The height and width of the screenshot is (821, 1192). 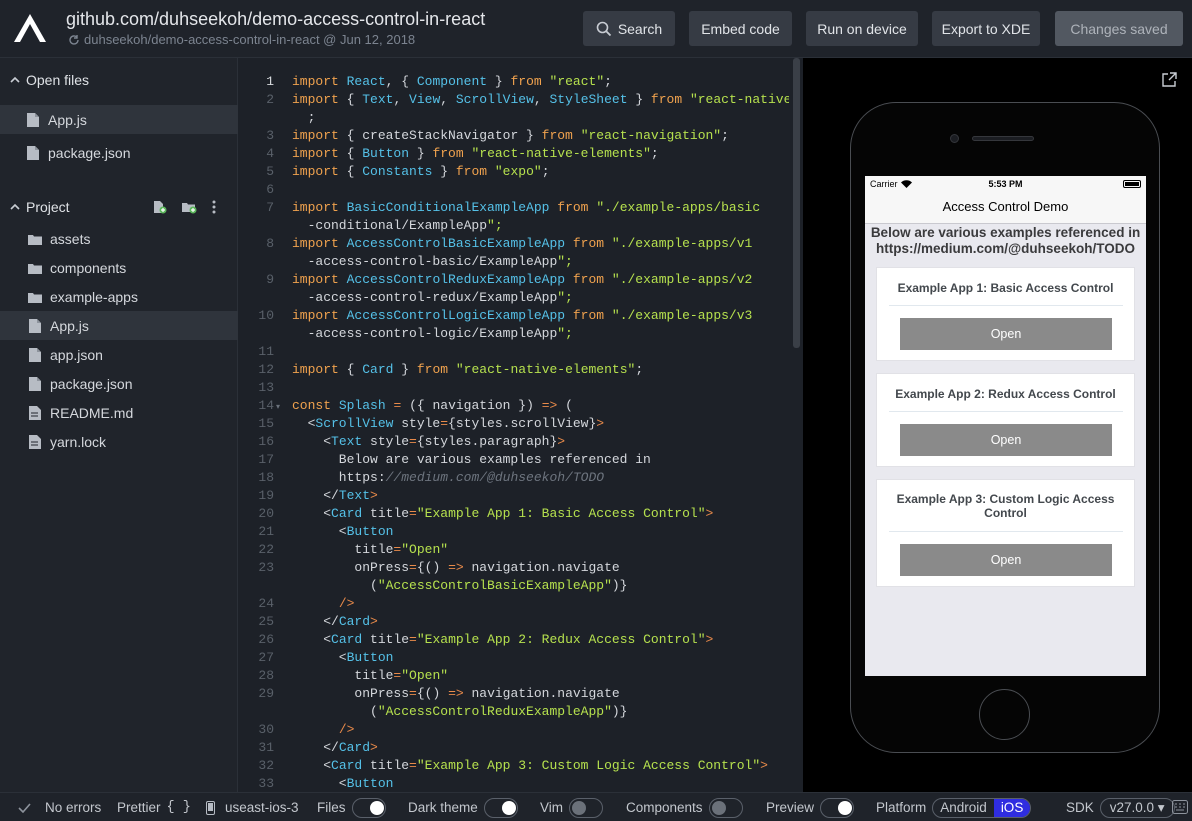 I want to click on prettier-label: Prettier, so click(x=139, y=807).